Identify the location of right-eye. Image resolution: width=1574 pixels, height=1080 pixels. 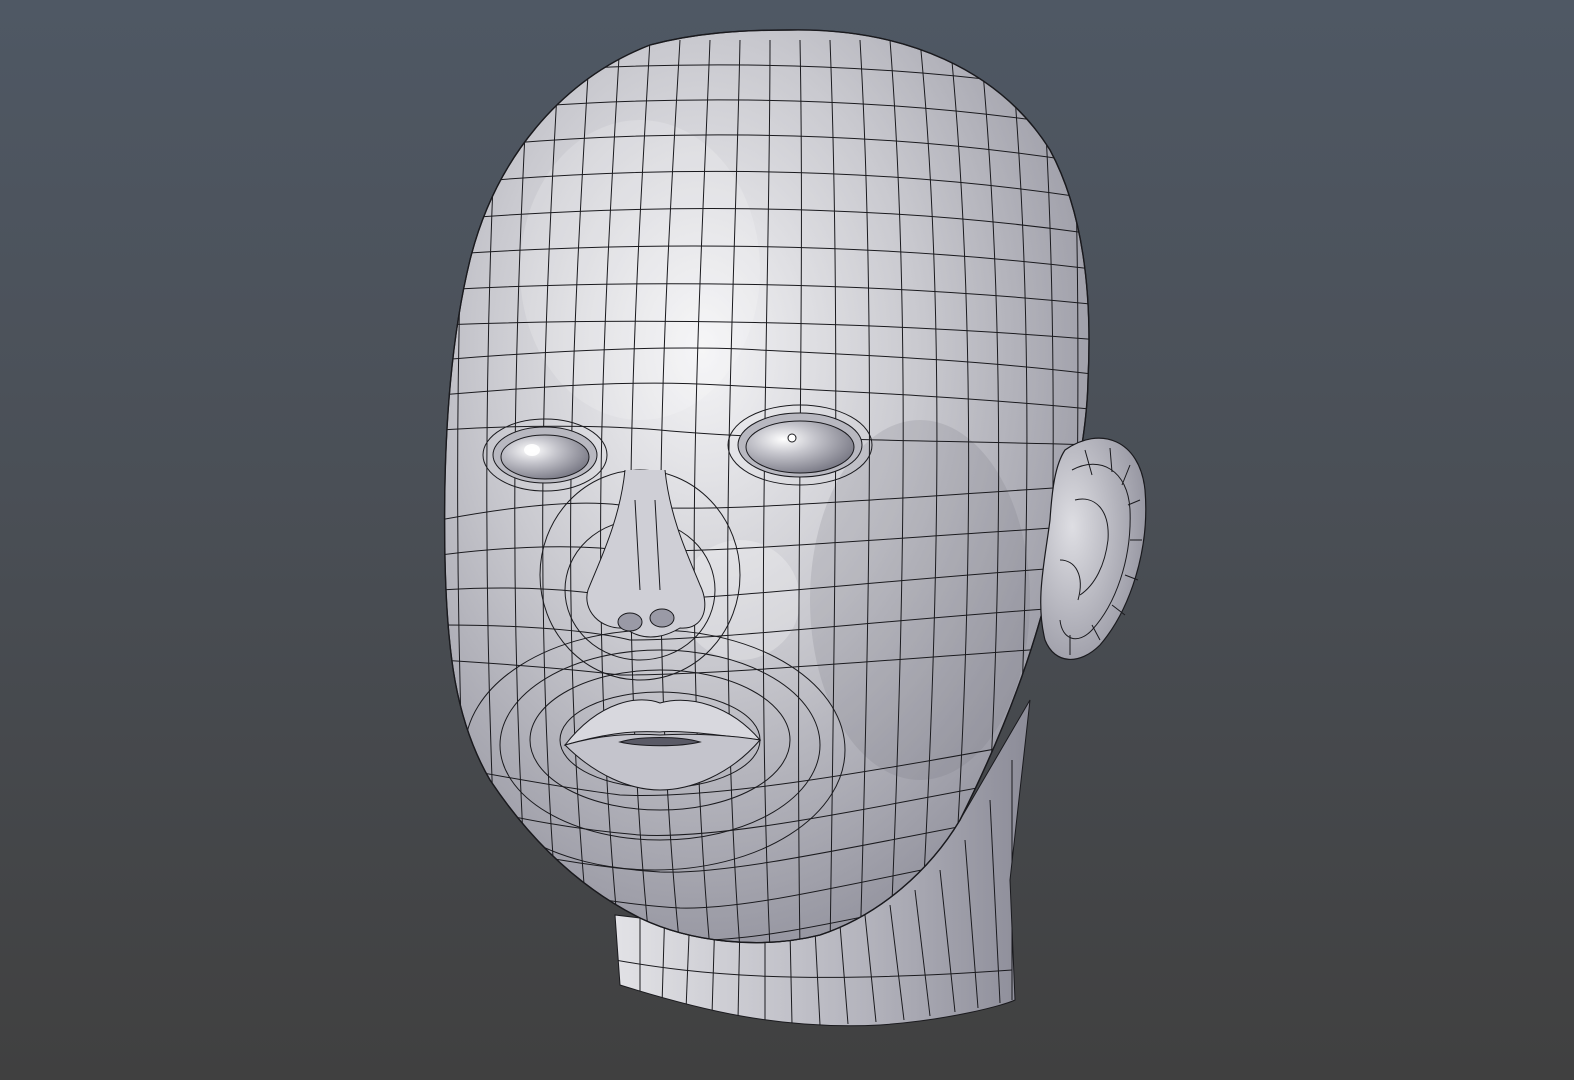
(800, 445).